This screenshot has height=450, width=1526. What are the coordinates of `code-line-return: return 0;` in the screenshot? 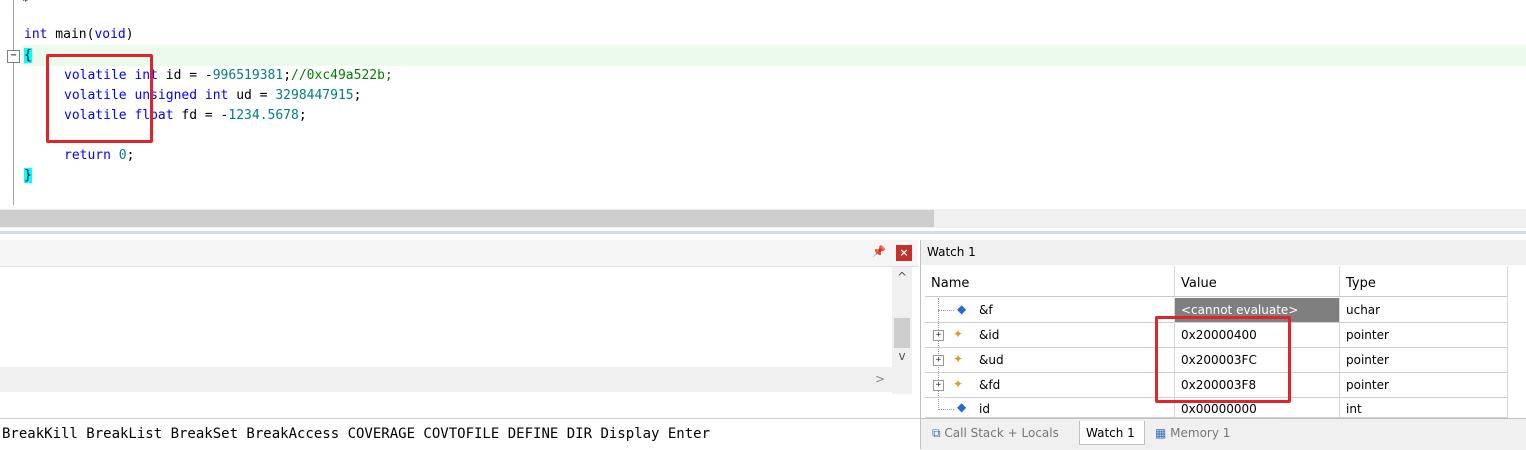 It's located at (99, 156).